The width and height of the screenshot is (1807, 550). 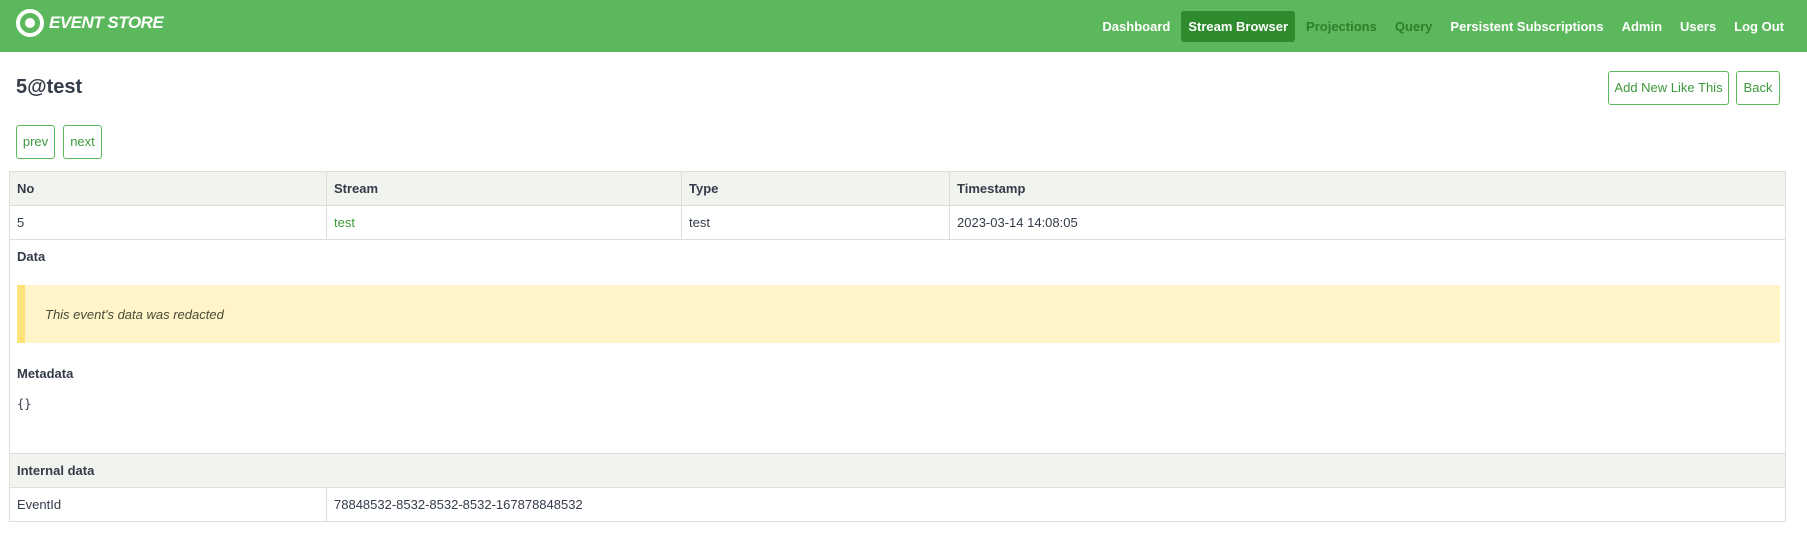 I want to click on event-id-value: 78848532-8532-8532-8532-167878848532, so click(x=1055, y=504).